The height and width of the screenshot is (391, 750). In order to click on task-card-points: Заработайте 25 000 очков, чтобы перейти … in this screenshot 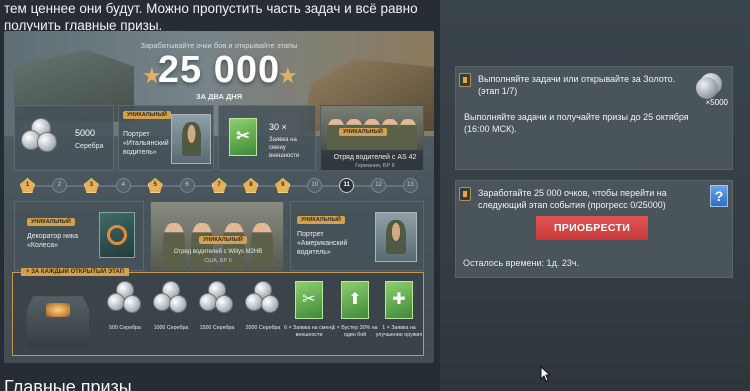, I will do `click(594, 229)`.